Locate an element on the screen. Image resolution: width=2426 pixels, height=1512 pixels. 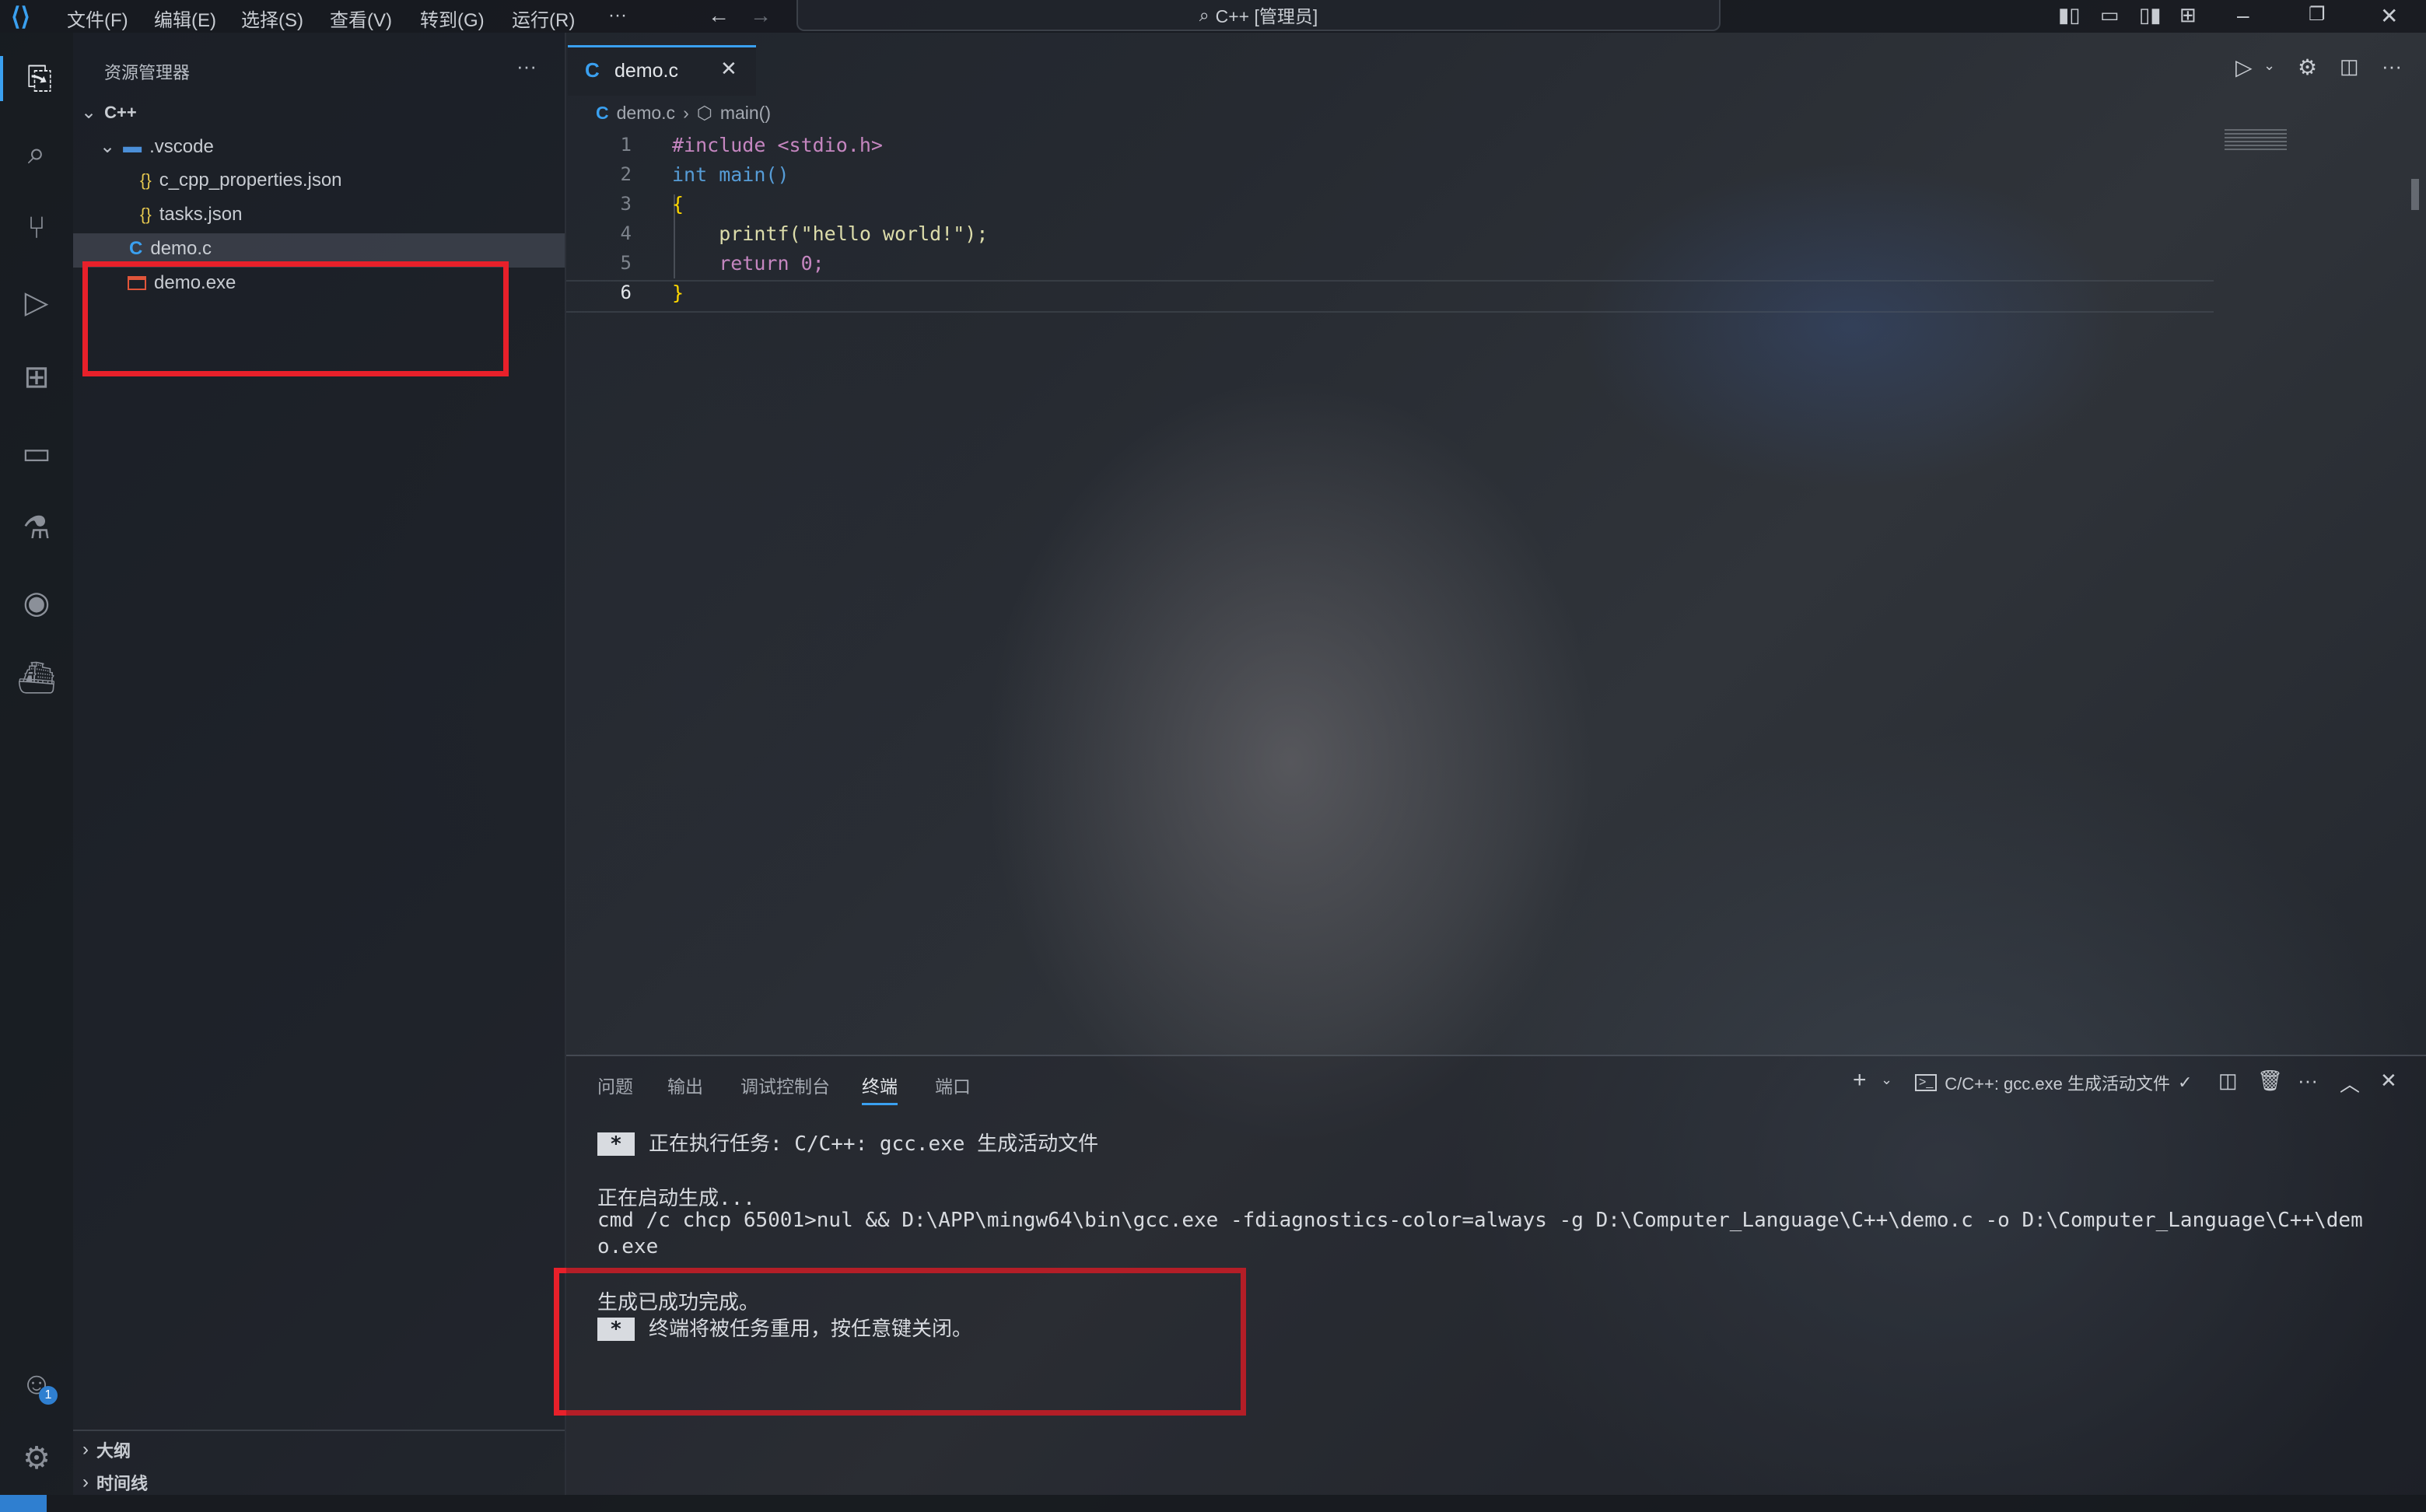
breadcrumb: C demo.c › ⬡ main() is located at coordinates (683, 114).